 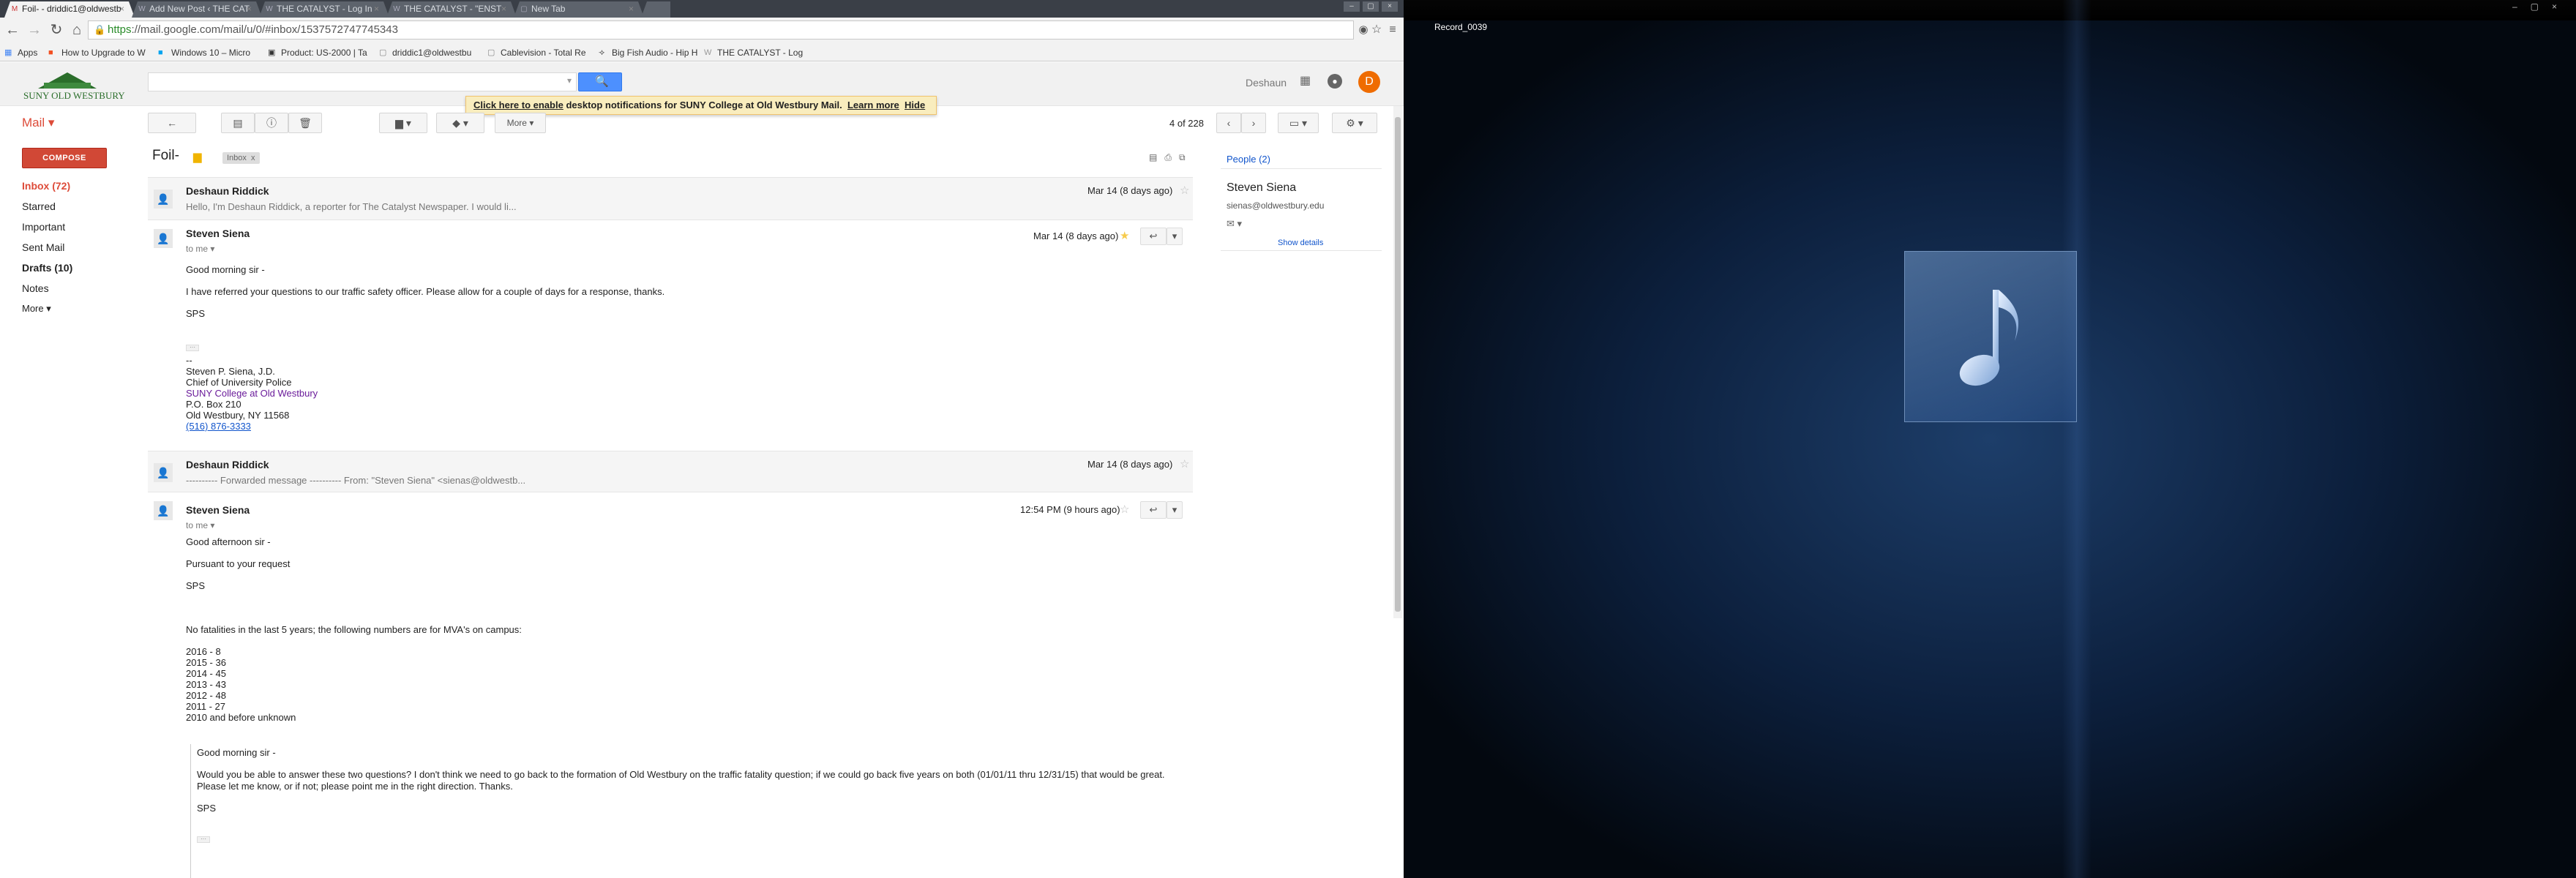 I want to click on settings-button: ⚙ ▾, so click(x=1354, y=123).